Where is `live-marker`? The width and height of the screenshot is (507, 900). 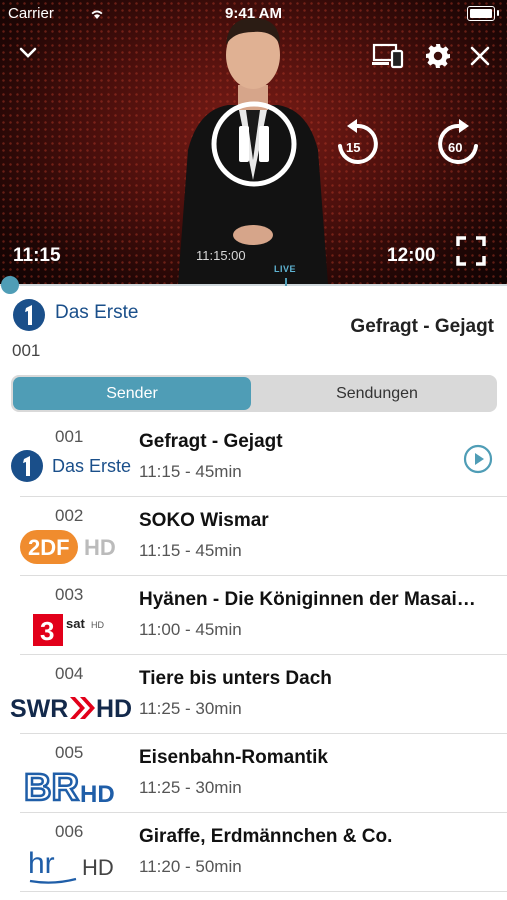
live-marker is located at coordinates (286, 282).